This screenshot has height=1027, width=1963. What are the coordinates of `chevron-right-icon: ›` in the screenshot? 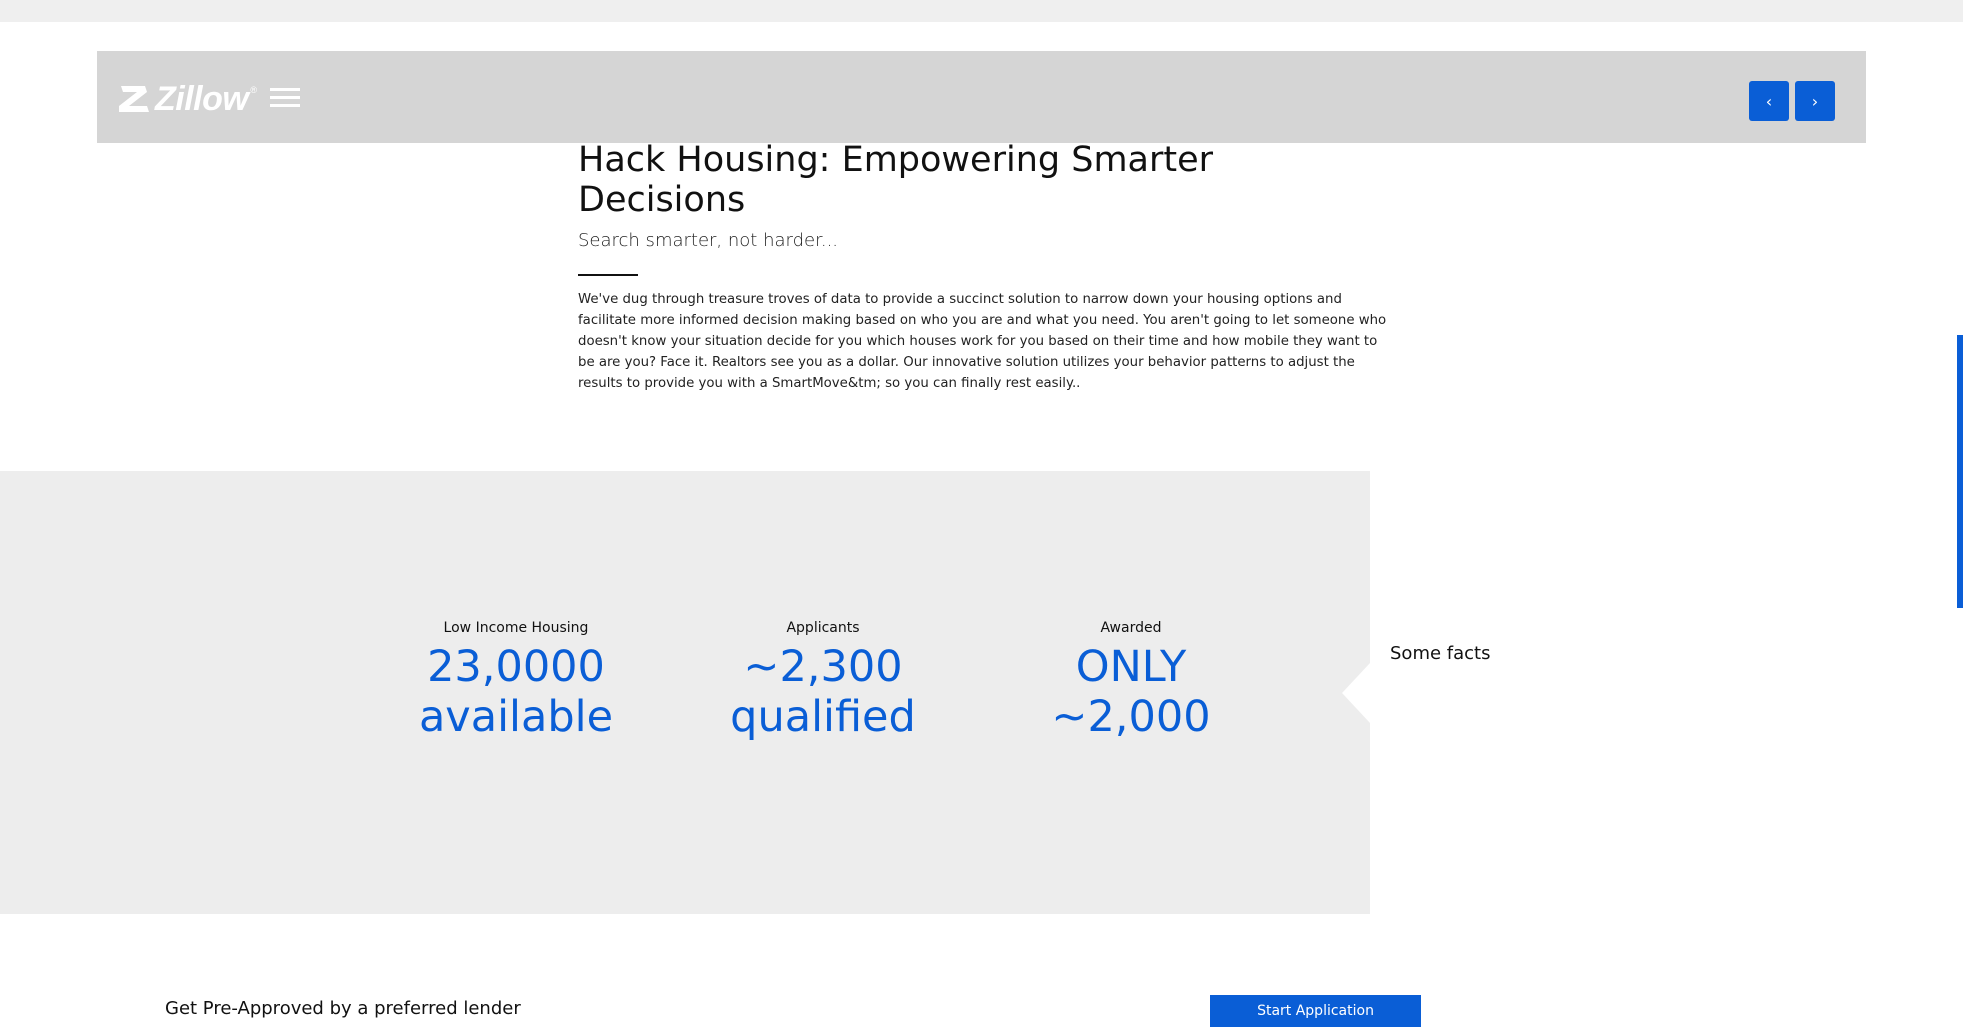 It's located at (1815, 101).